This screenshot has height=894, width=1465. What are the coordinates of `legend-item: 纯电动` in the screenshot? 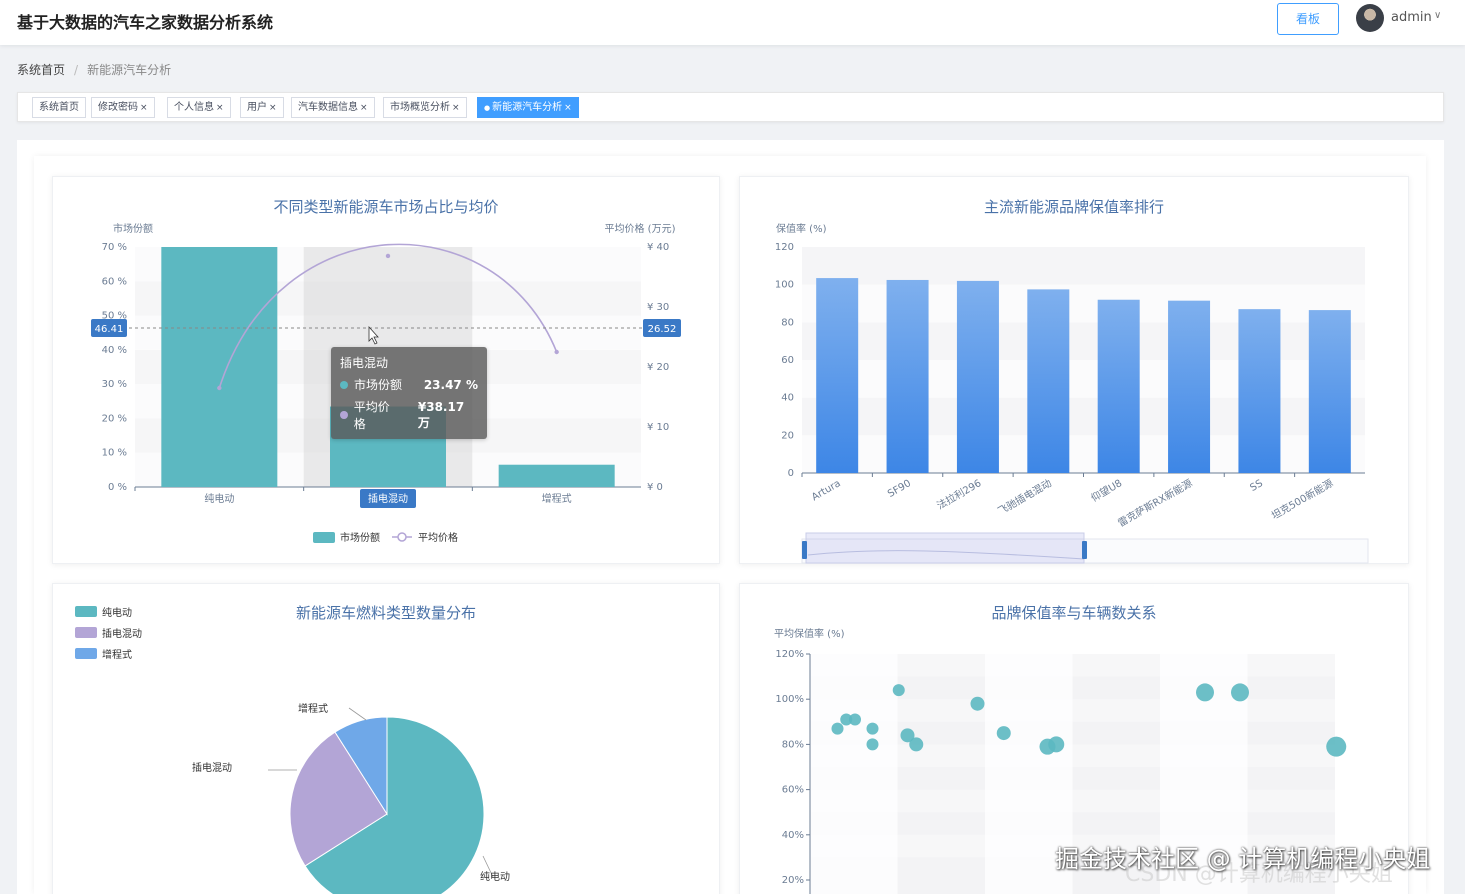 It's located at (103, 611).